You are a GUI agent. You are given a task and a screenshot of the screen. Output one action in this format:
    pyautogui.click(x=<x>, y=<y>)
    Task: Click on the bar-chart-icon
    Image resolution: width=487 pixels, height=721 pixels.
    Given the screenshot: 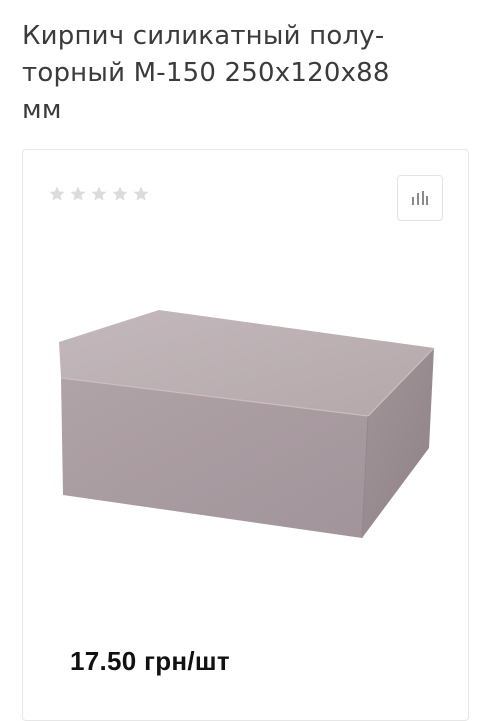 What is the action you would take?
    pyautogui.click(x=420, y=198)
    